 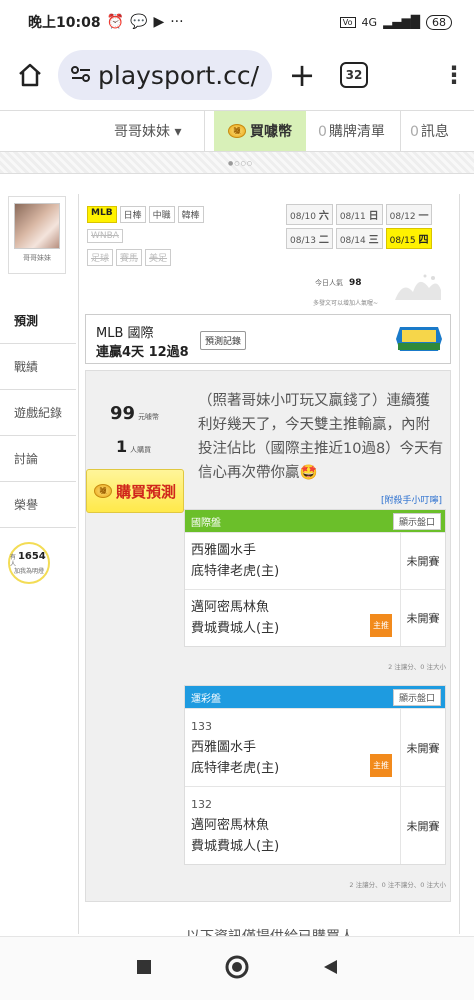 I want to click on user-sidebar: 哥哥妹妹 預測 戰績 遊戲紀錄 討論 榮譽 有 1654 人 加我為明燈, so click(x=38, y=387).